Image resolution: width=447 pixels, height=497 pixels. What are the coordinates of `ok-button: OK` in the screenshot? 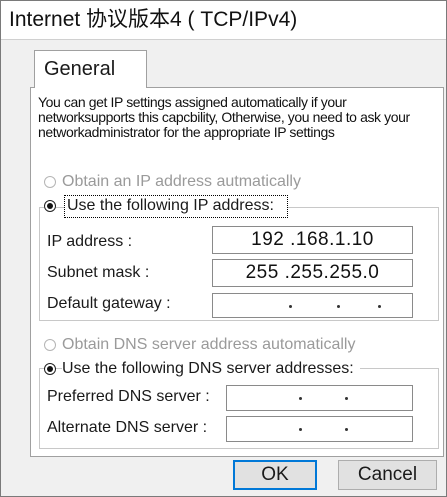 It's located at (275, 475).